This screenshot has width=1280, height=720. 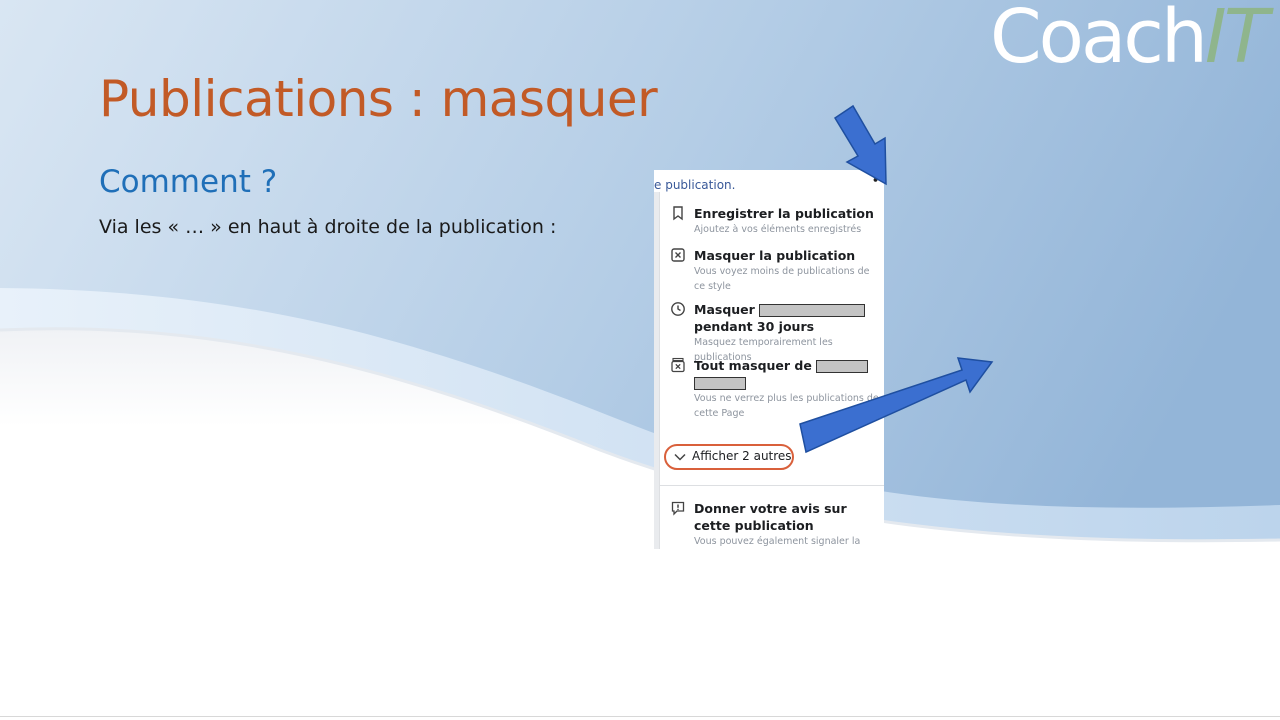 I want to click on menu-item-title-end: pendant 30 jours, so click(x=754, y=326).